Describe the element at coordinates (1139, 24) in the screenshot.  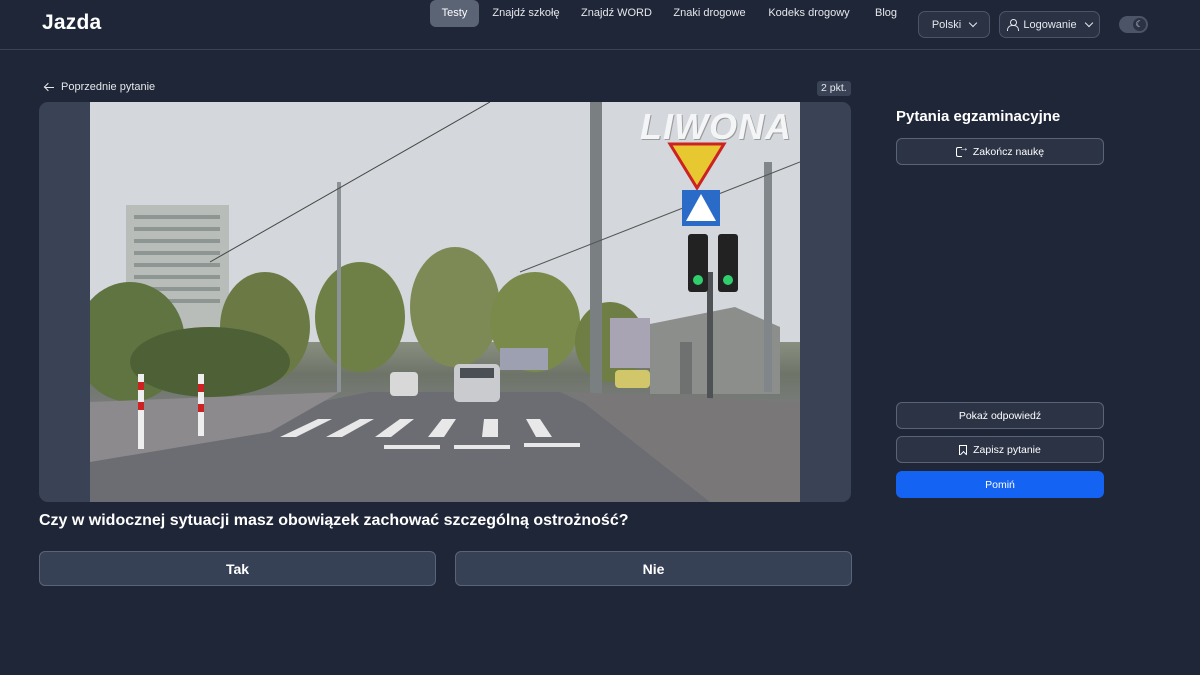
I see `moon-icon: ☾` at that location.